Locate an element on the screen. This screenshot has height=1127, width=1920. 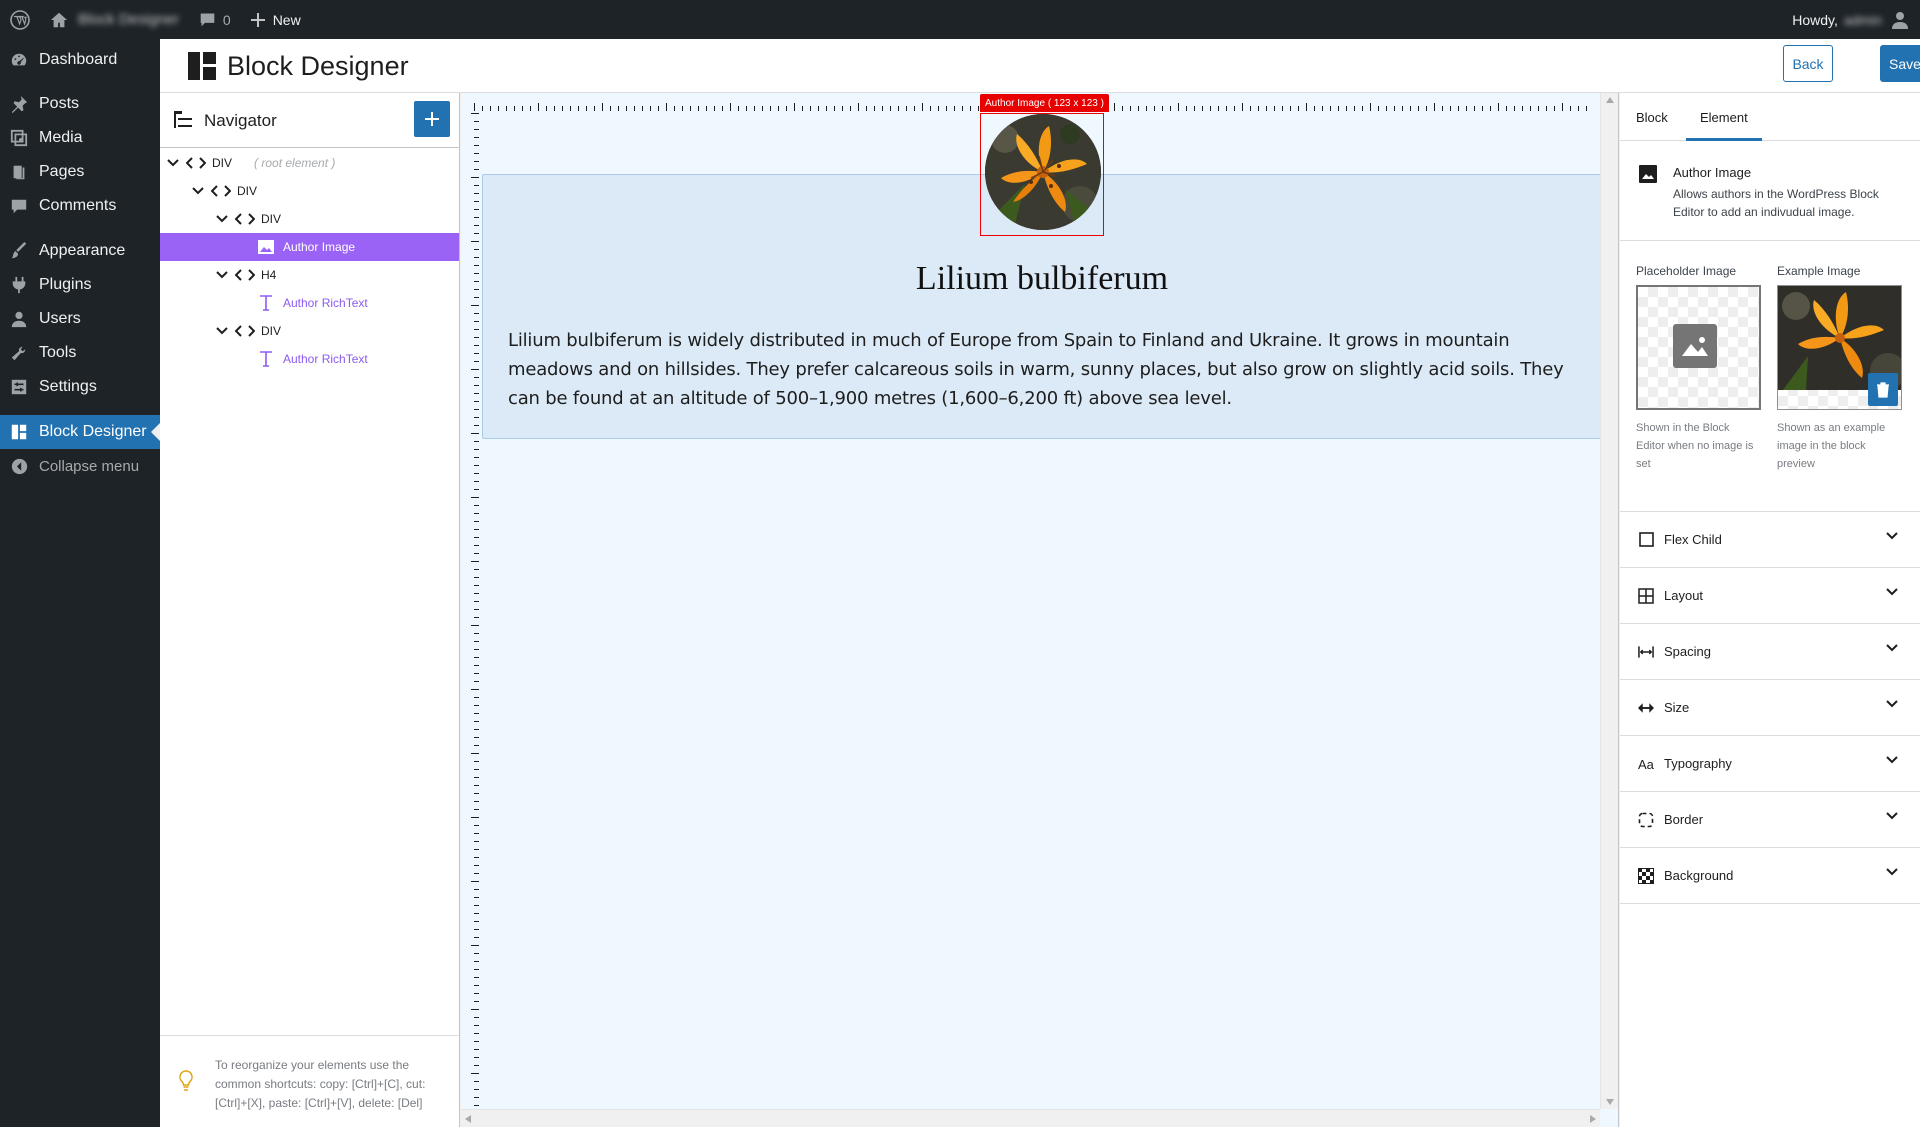
panel-background: Background is located at coordinates (1770, 876).